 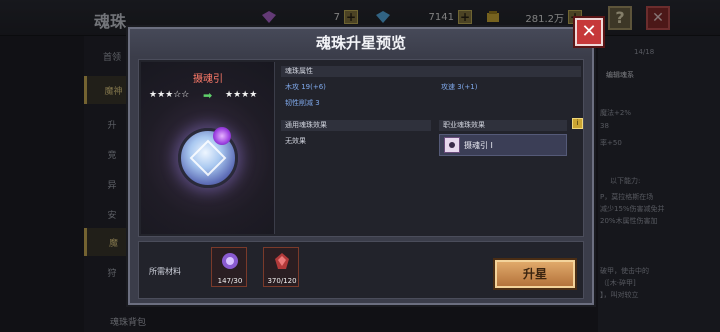 I want to click on material-slot-2: 370/120, so click(x=281, y=267).